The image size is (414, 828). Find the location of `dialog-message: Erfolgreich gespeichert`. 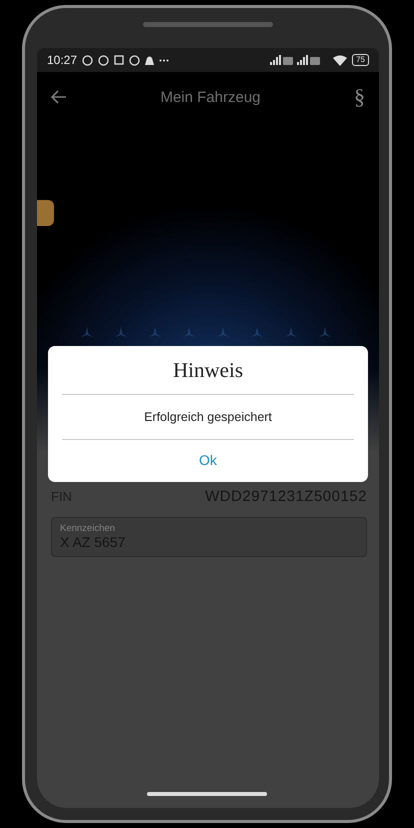

dialog-message: Erfolgreich gespeichert is located at coordinates (208, 417).